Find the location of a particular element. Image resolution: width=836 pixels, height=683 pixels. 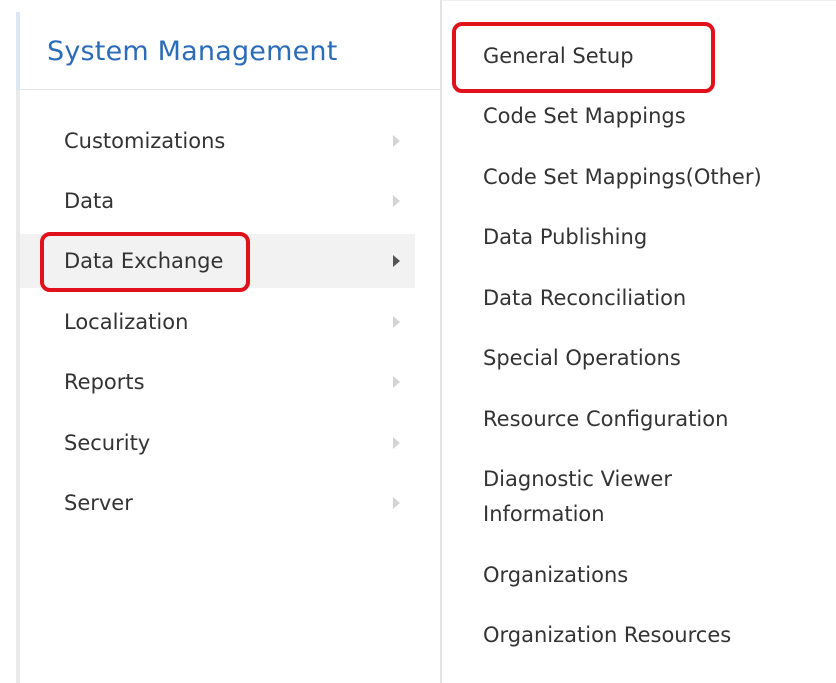

submenu-item-organizations: Organizations is located at coordinates (555, 575).